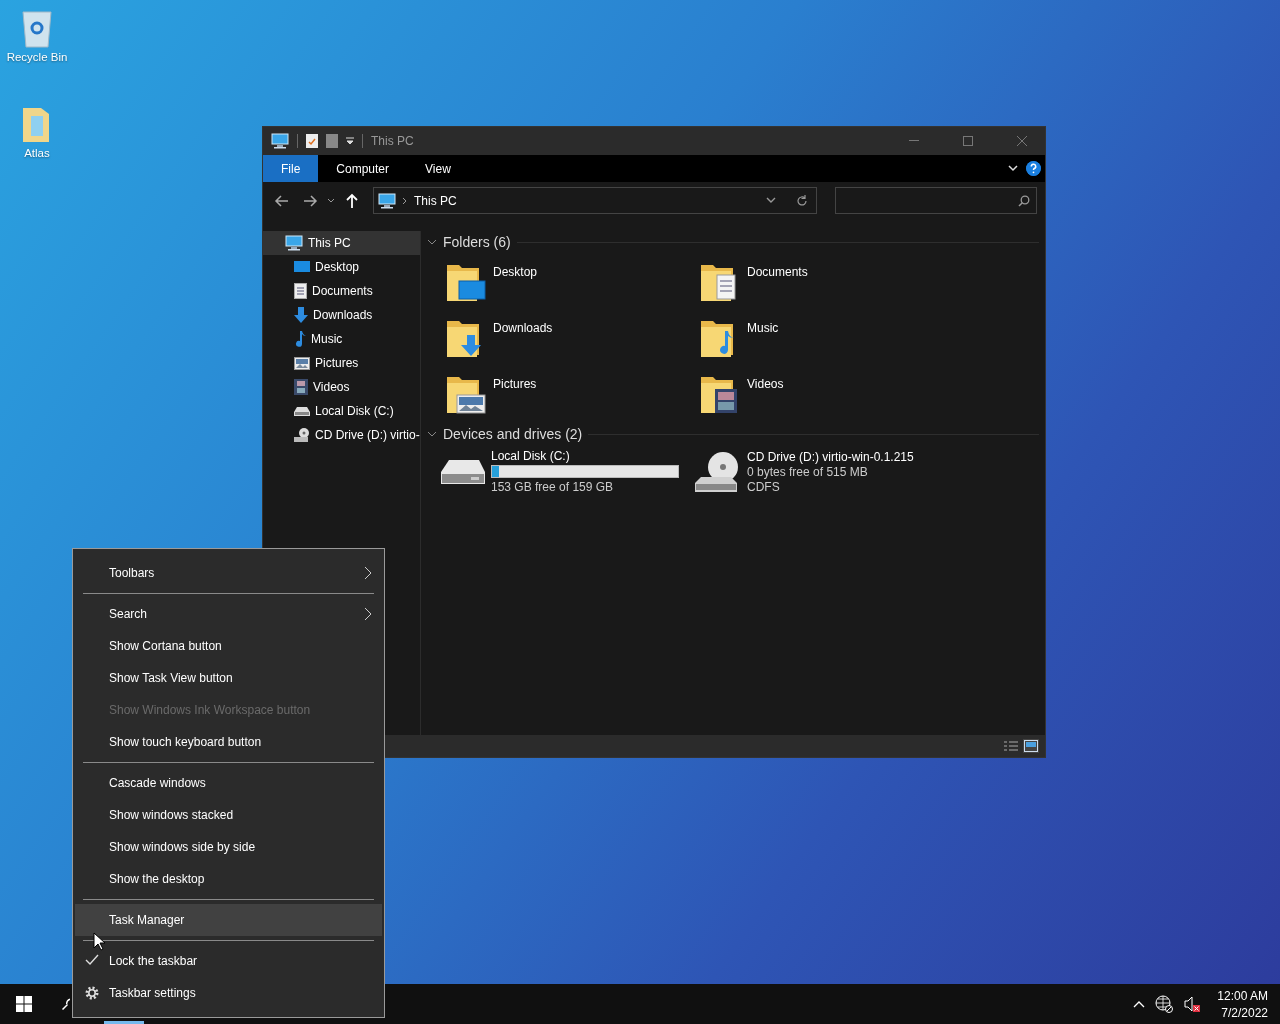  Describe the element at coordinates (228, 614) in the screenshot. I see `menu-item: Search` at that location.